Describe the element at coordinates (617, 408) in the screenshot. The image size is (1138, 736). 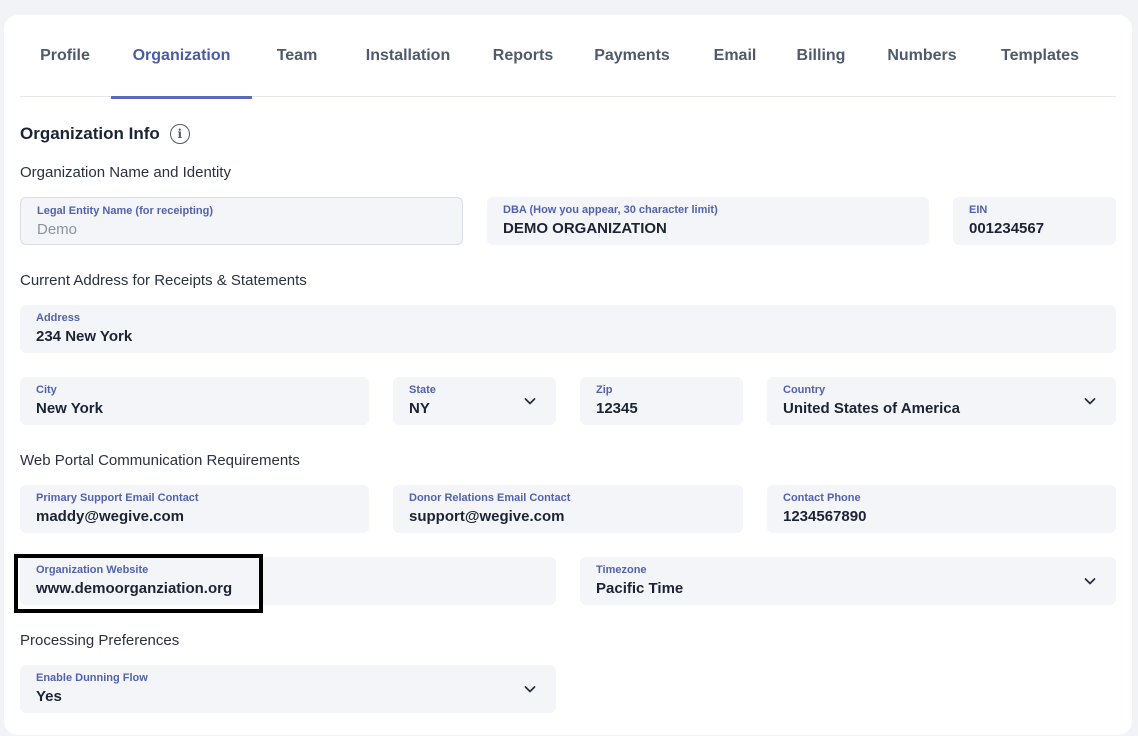
I see `zip-value: 12345` at that location.